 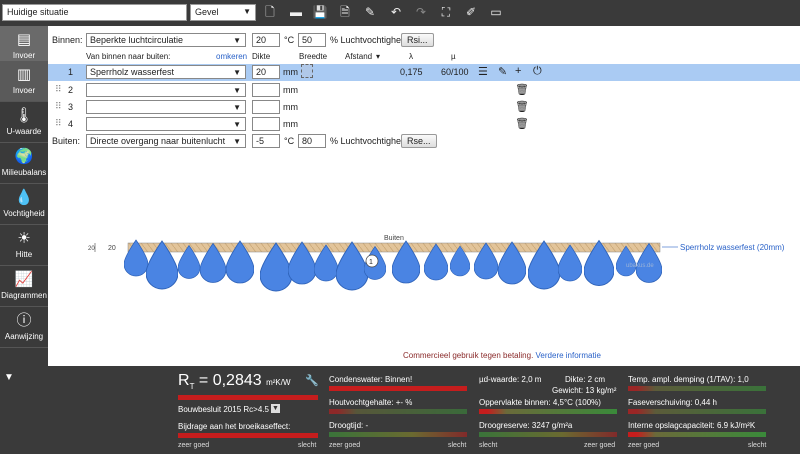 What do you see at coordinates (421, 12) in the screenshot?
I see `redo-icon: ↷` at bounding box center [421, 12].